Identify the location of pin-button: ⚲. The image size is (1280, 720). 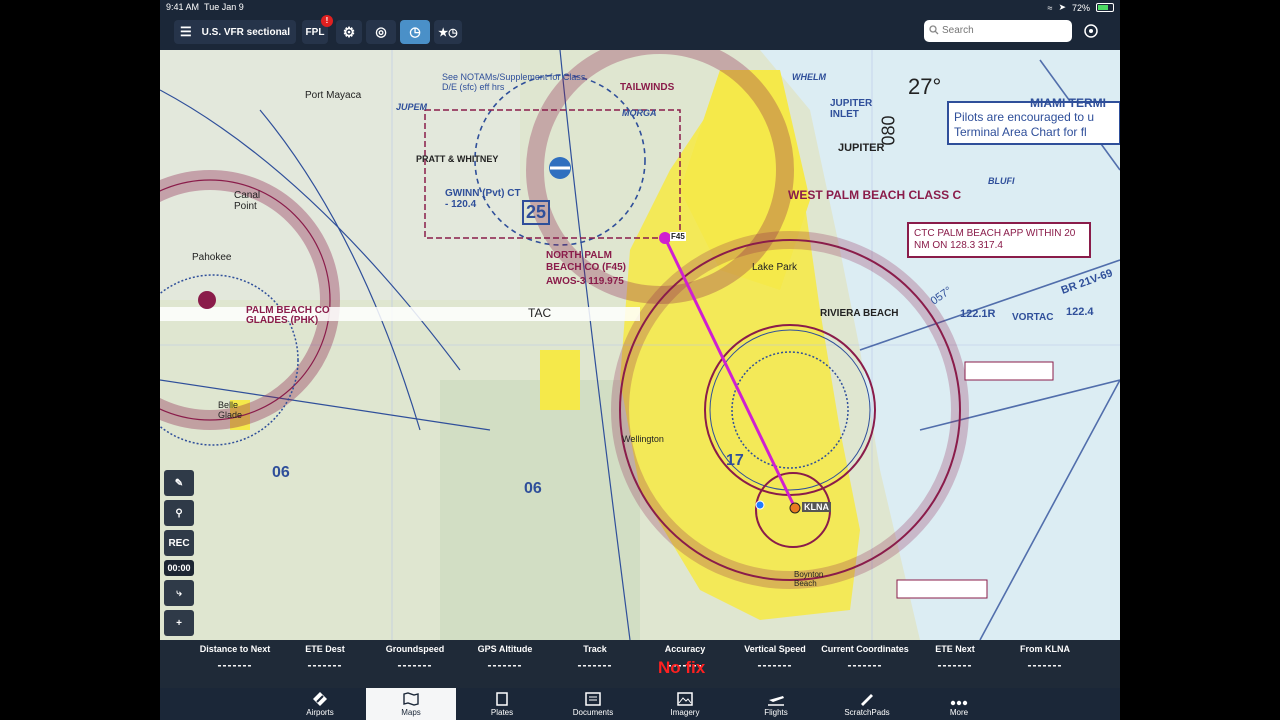
(179, 513).